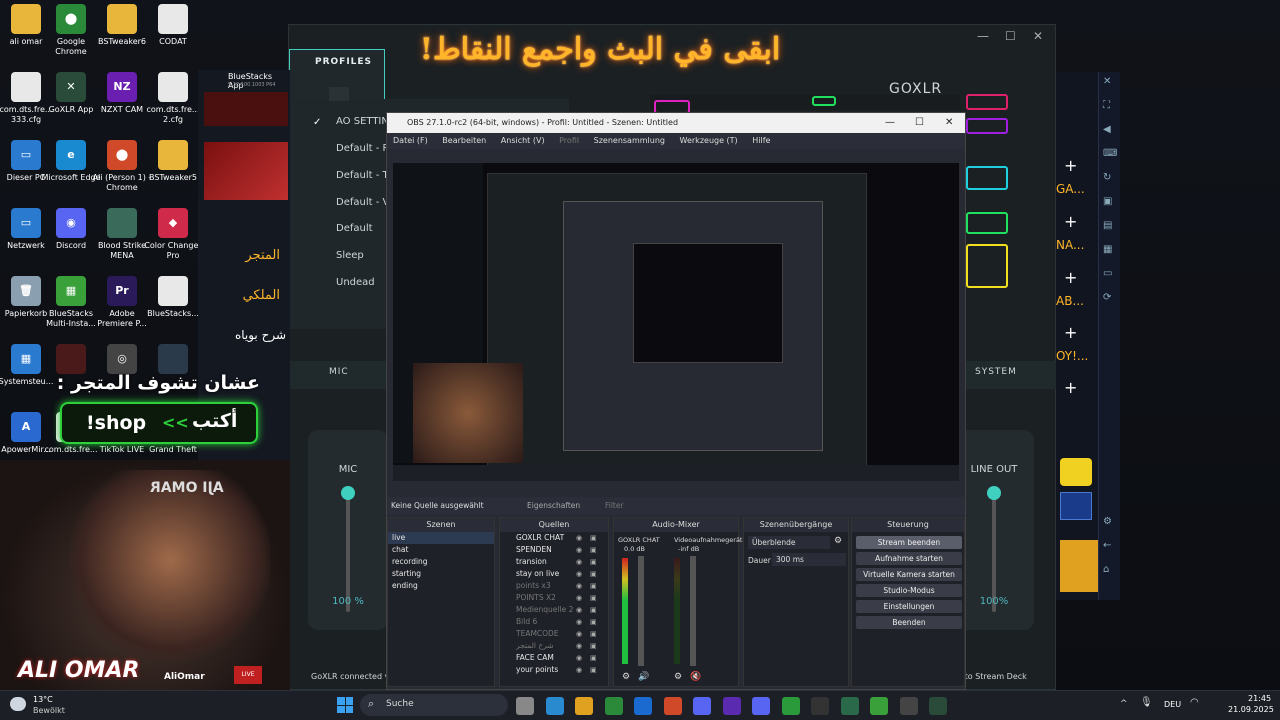  Describe the element at coordinates (441, 550) in the screenshot. I see `scene-item: chat` at that location.